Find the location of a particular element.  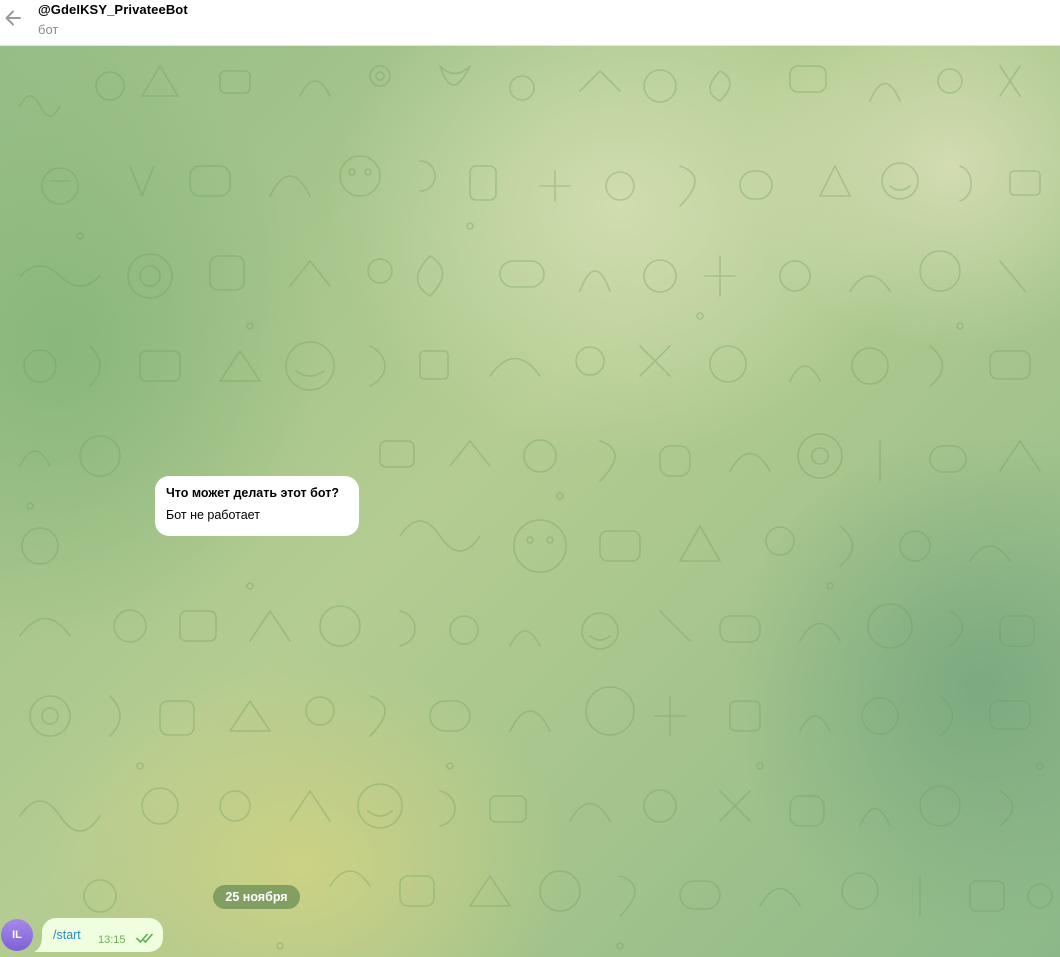

message-time: 13:15 is located at coordinates (112, 940).